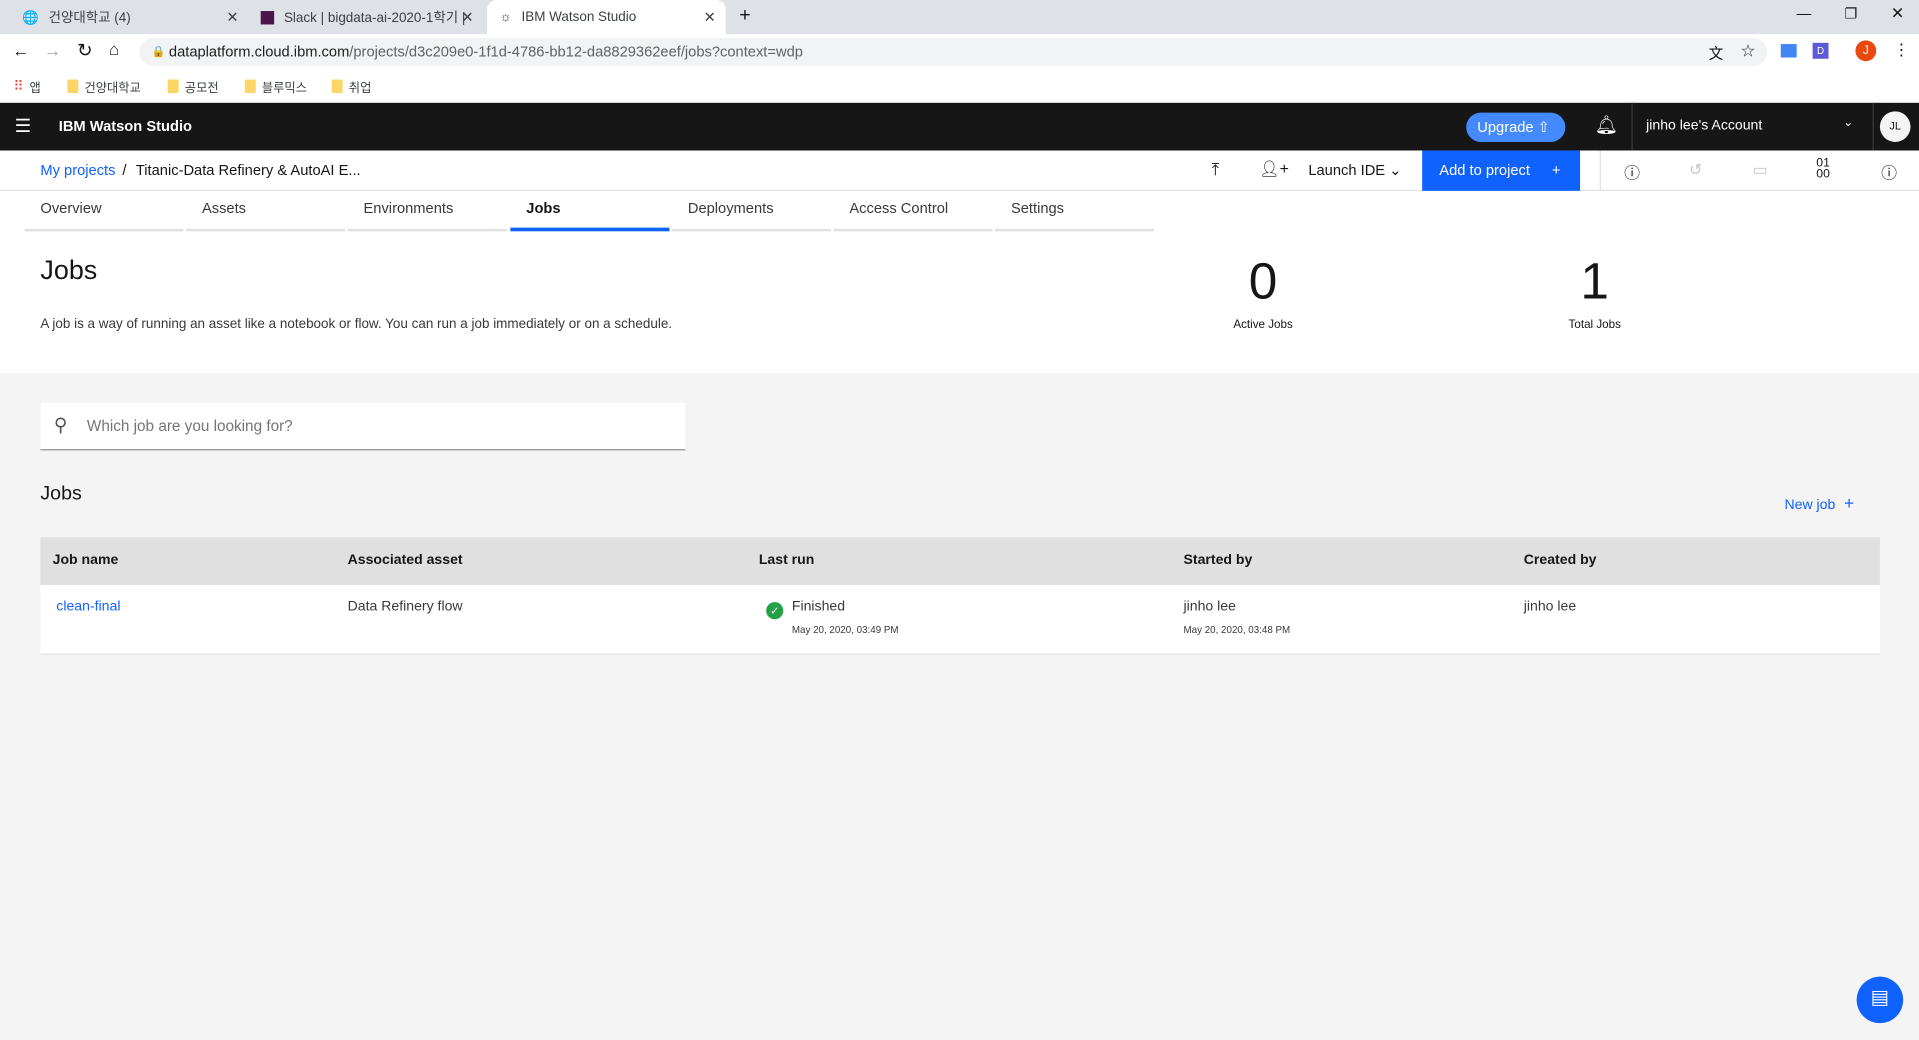  Describe the element at coordinates (26, 86) in the screenshot. I see `bookmark-apps: ⠿ 앱` at that location.